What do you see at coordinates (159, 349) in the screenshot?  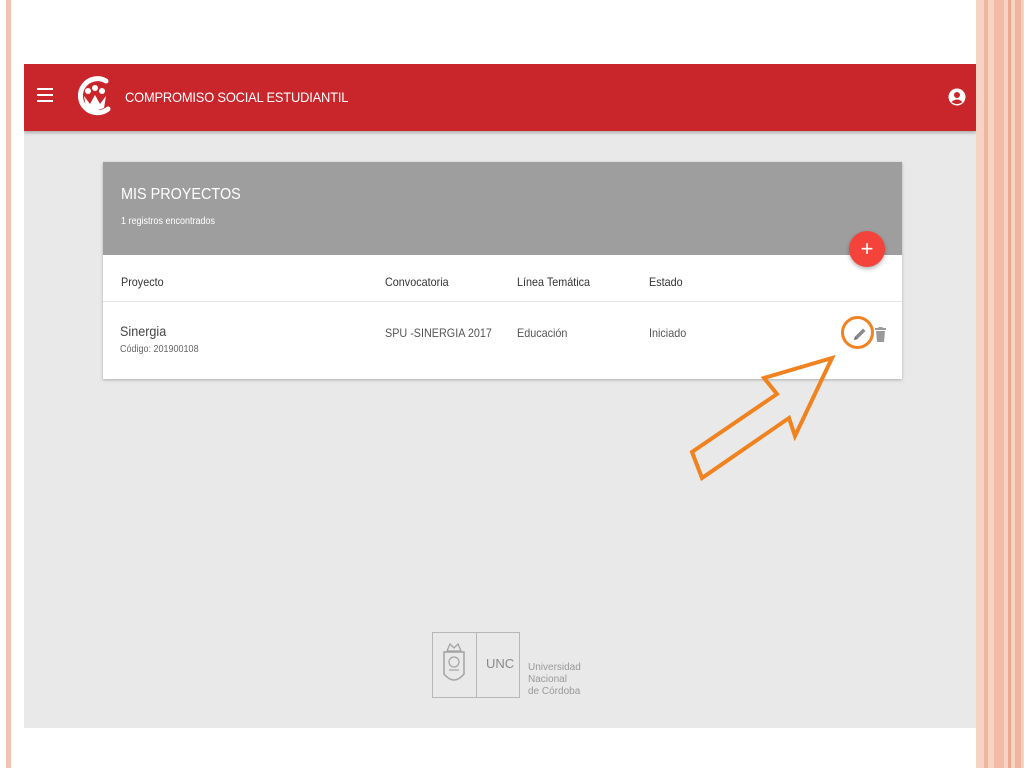 I see `project-code: Código: 201900108` at bounding box center [159, 349].